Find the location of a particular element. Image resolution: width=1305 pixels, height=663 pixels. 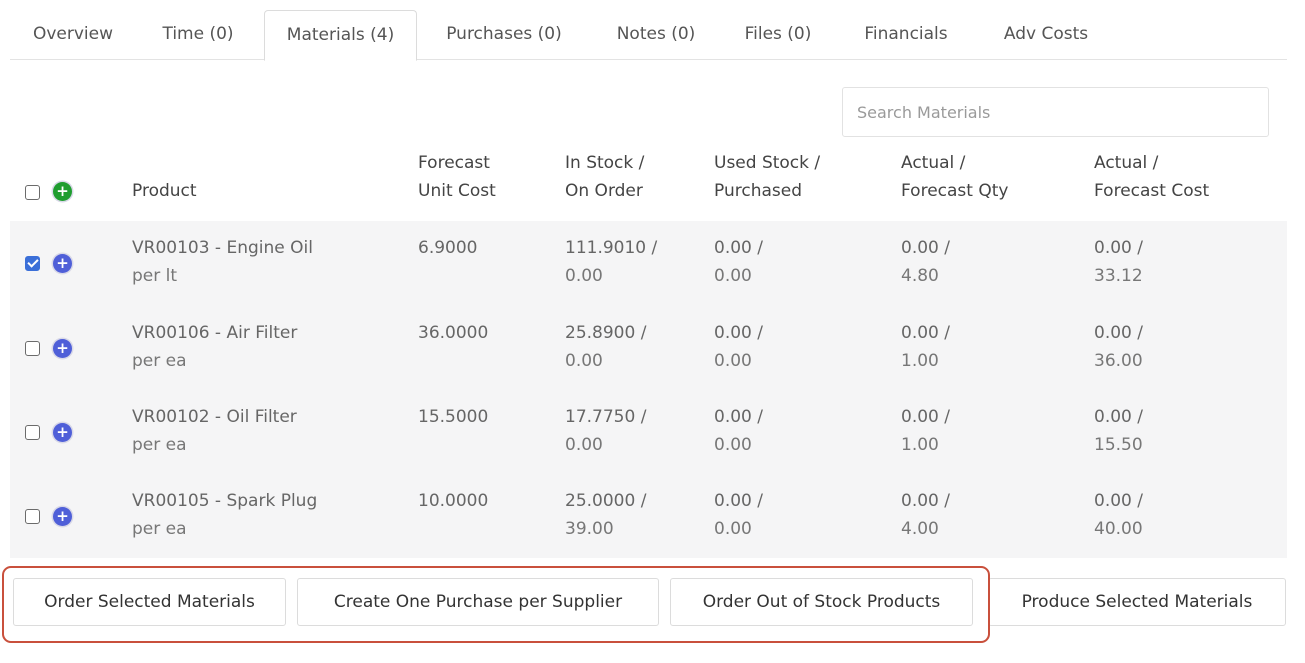

tab-files: Files (0) is located at coordinates (778, 35).